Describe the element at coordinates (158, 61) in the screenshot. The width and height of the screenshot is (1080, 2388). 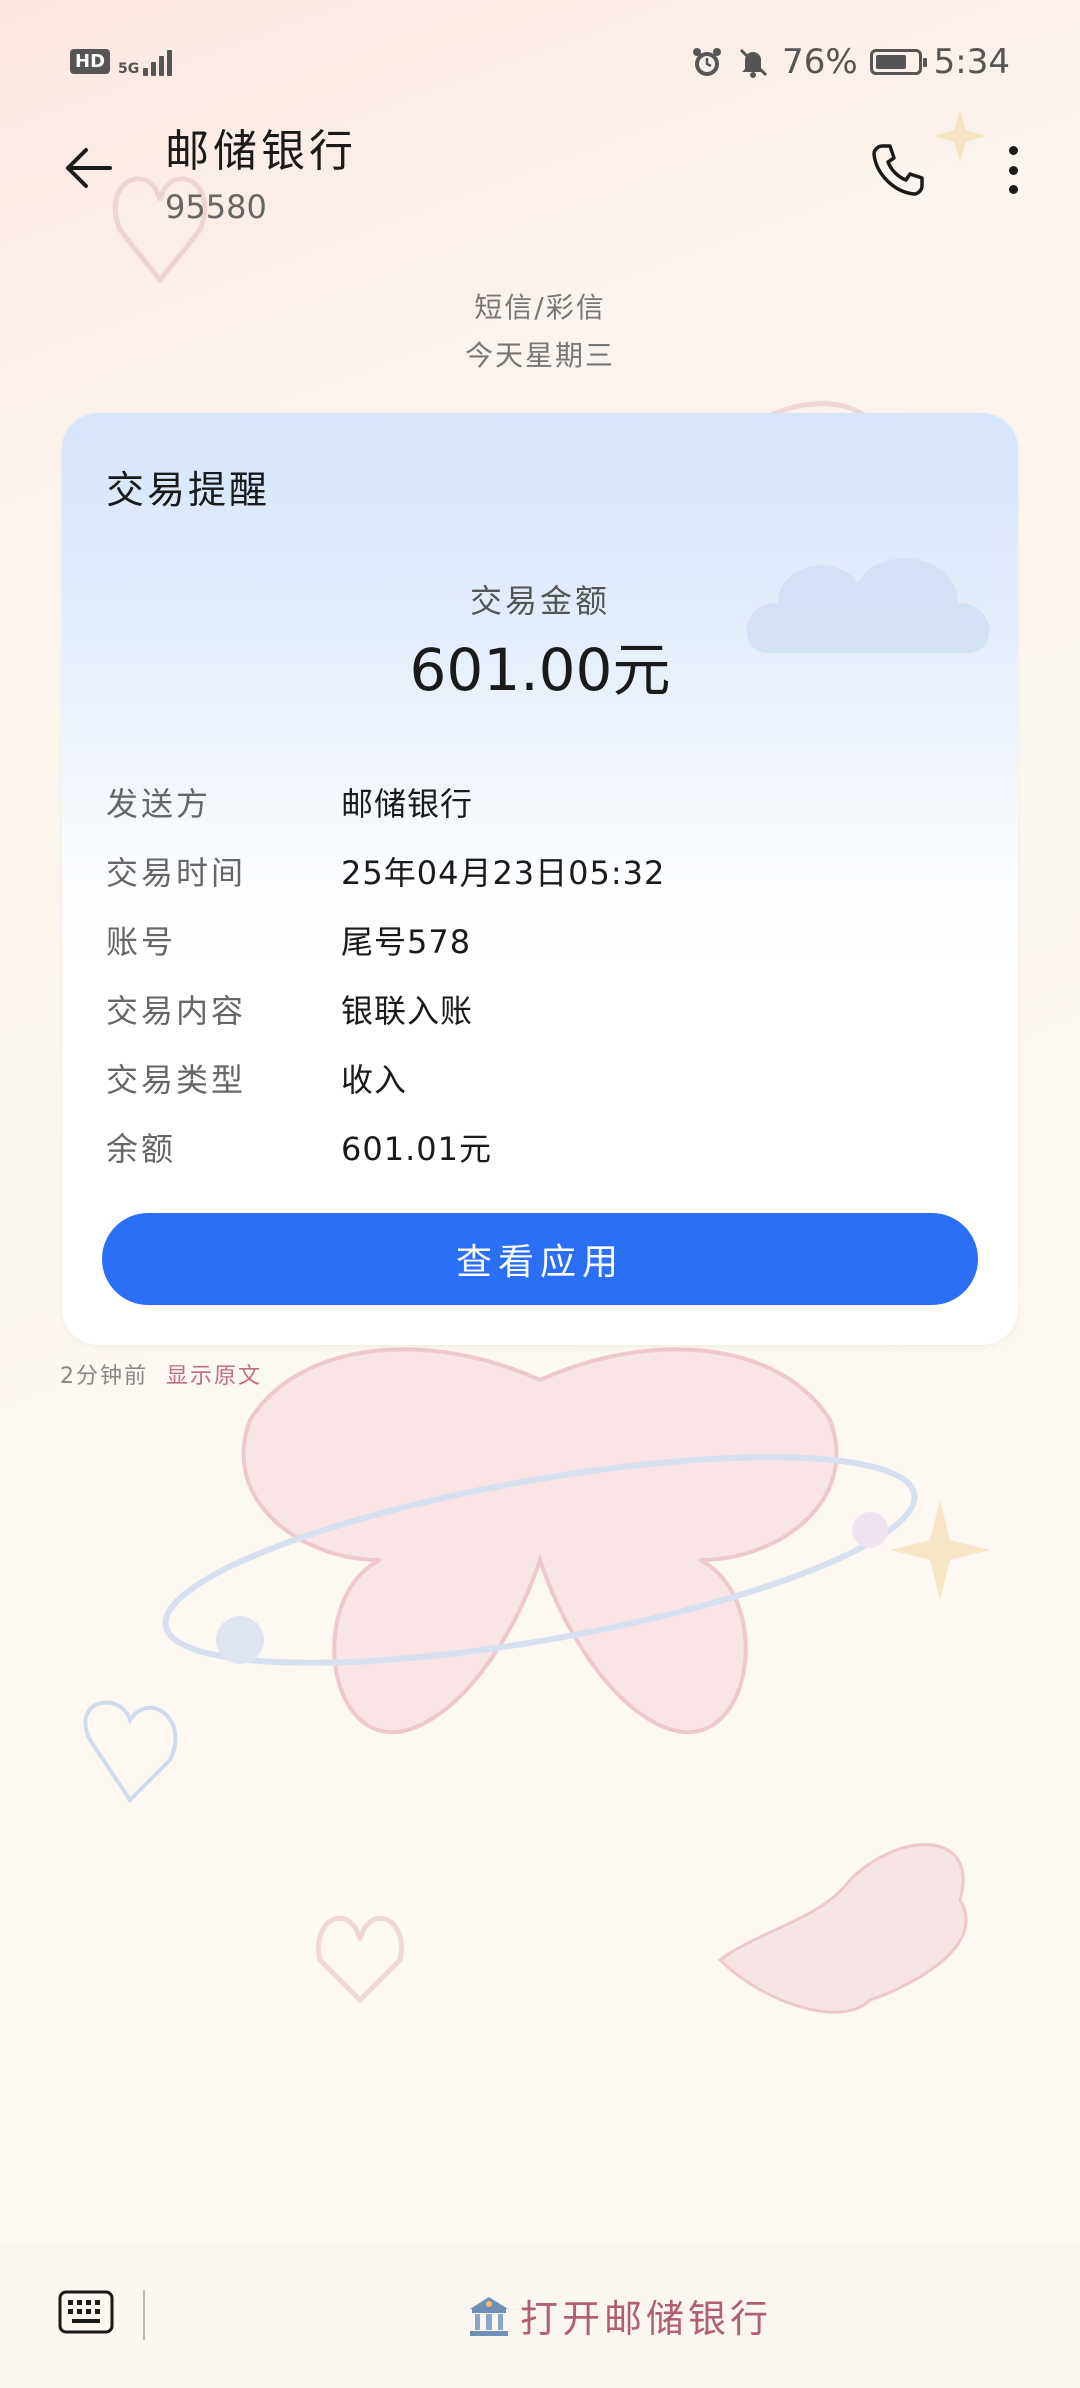
I see `signal-bars-icon` at that location.